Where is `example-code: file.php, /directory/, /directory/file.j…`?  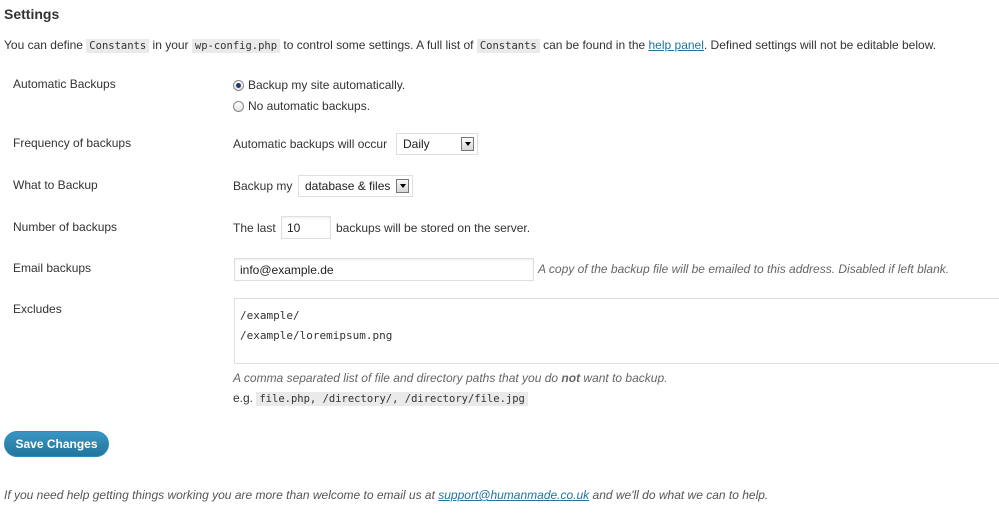 example-code: file.php, /directory/, /directory/file.j… is located at coordinates (392, 399).